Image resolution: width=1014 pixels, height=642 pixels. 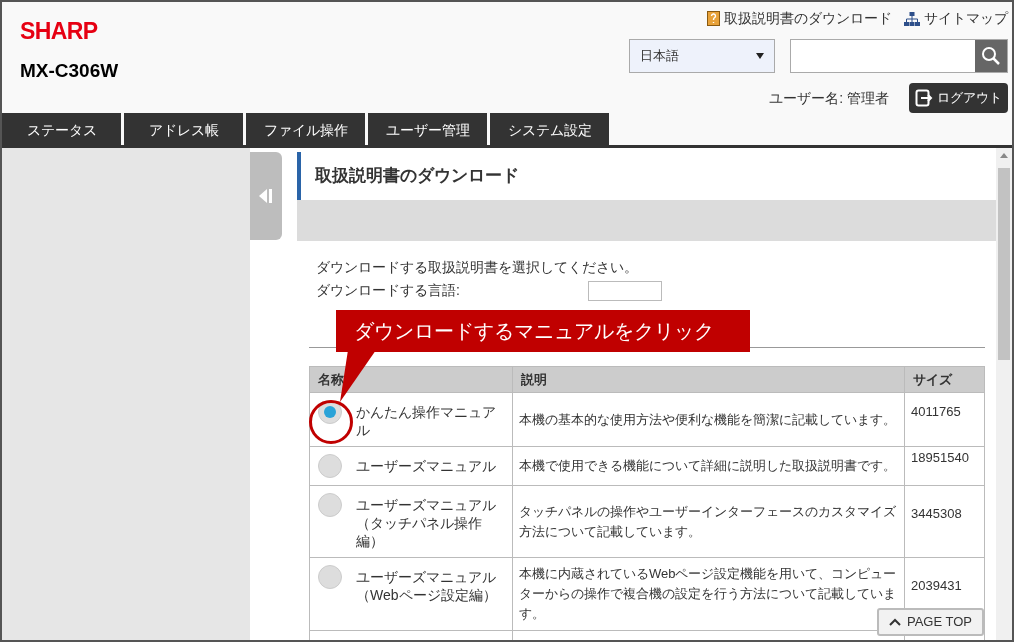 I want to click on sitemap-icon, so click(x=912, y=18).